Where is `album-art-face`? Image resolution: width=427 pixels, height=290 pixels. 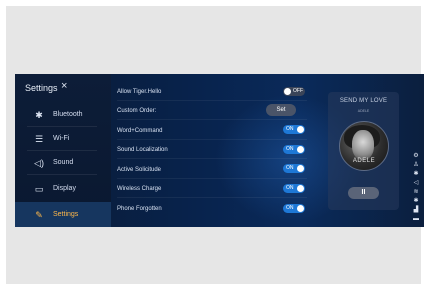
album-art-face is located at coordinates (363, 145).